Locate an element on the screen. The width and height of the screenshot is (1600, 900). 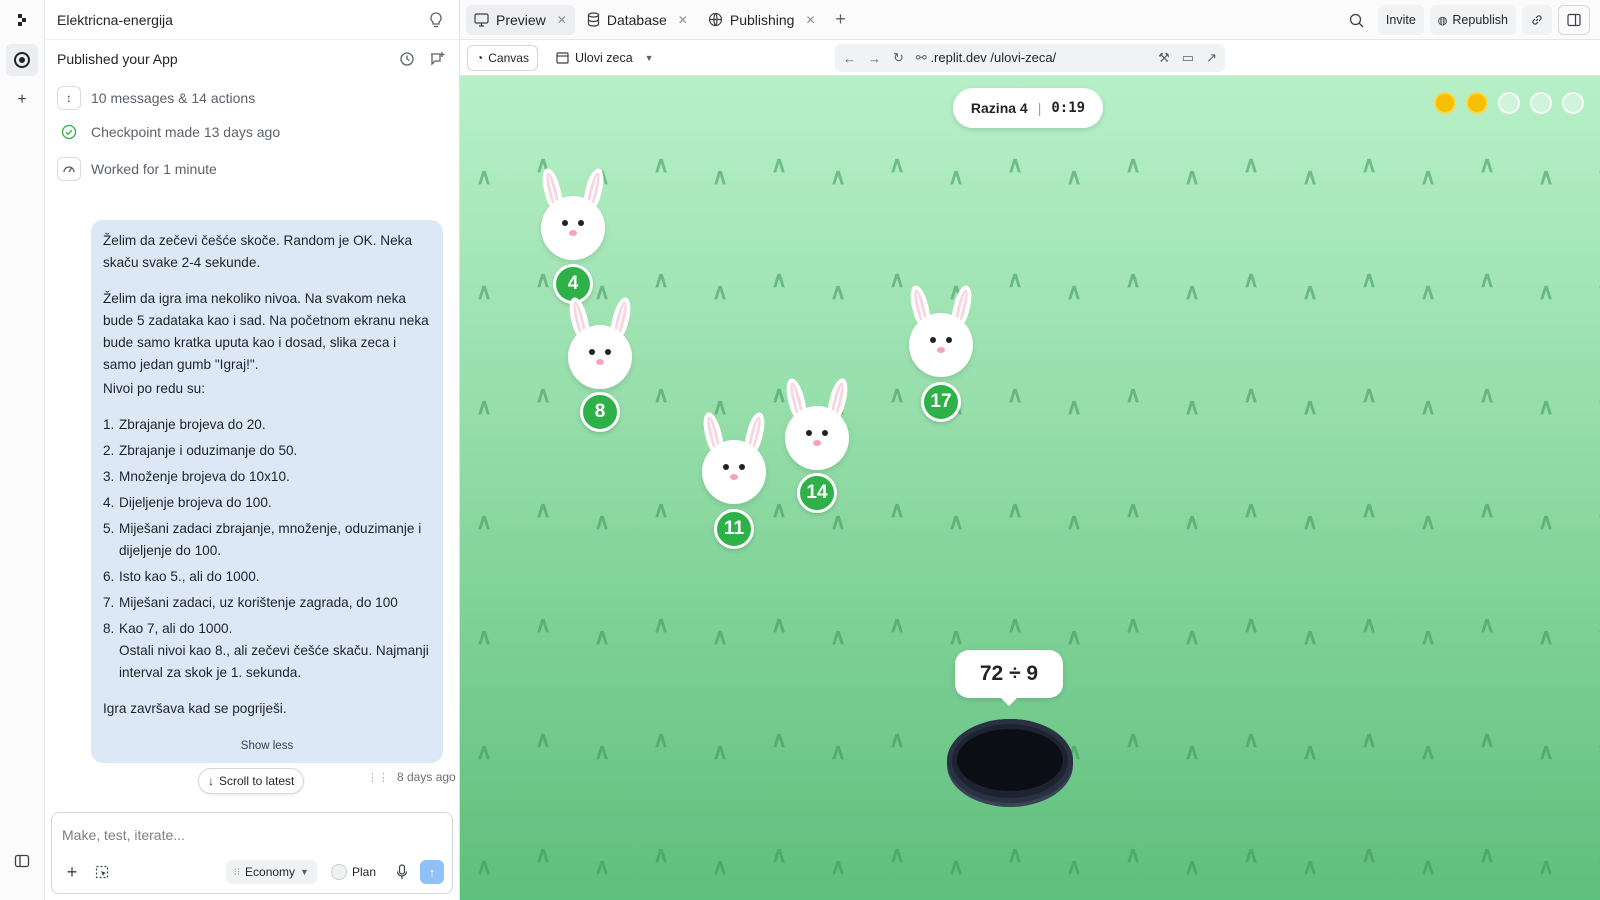
microphone-icon is located at coordinates (402, 872).